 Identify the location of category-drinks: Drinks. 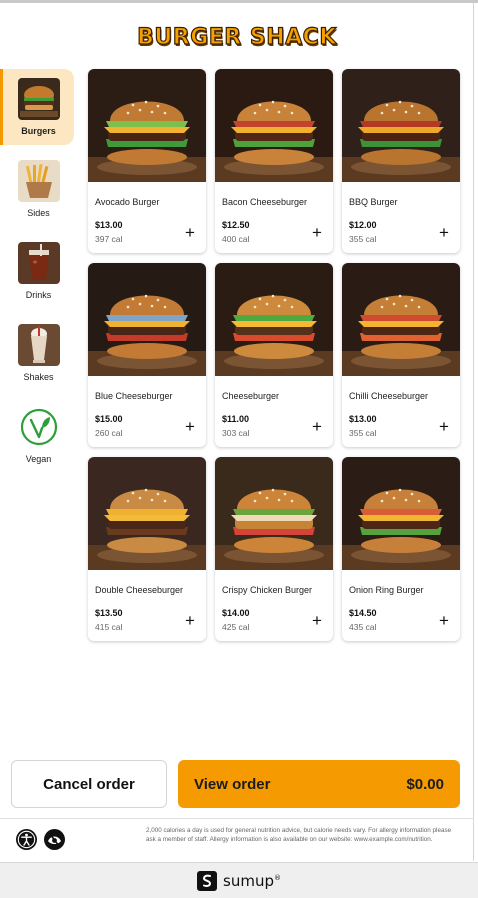
(37, 271).